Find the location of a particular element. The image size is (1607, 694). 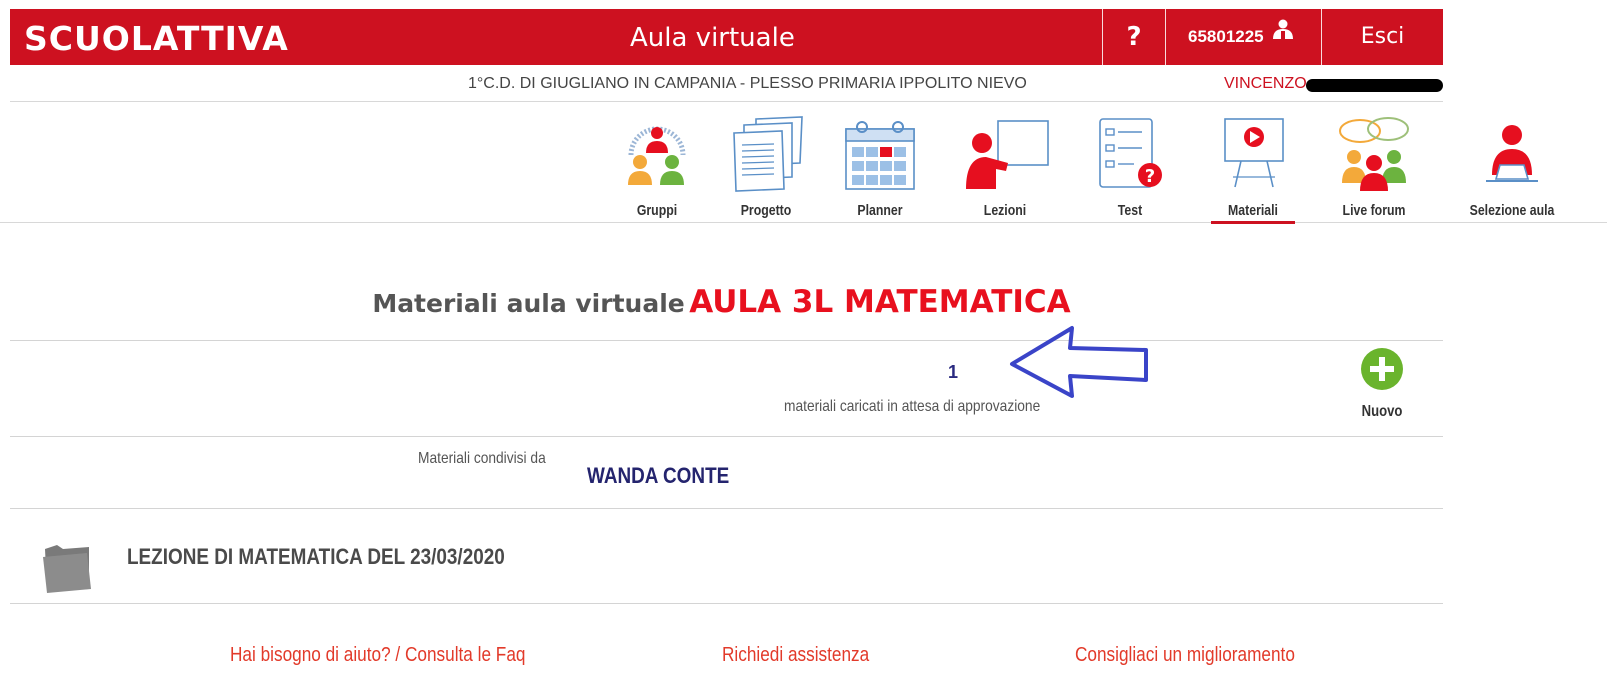

teacher-board-icon is located at coordinates (1007, 154).